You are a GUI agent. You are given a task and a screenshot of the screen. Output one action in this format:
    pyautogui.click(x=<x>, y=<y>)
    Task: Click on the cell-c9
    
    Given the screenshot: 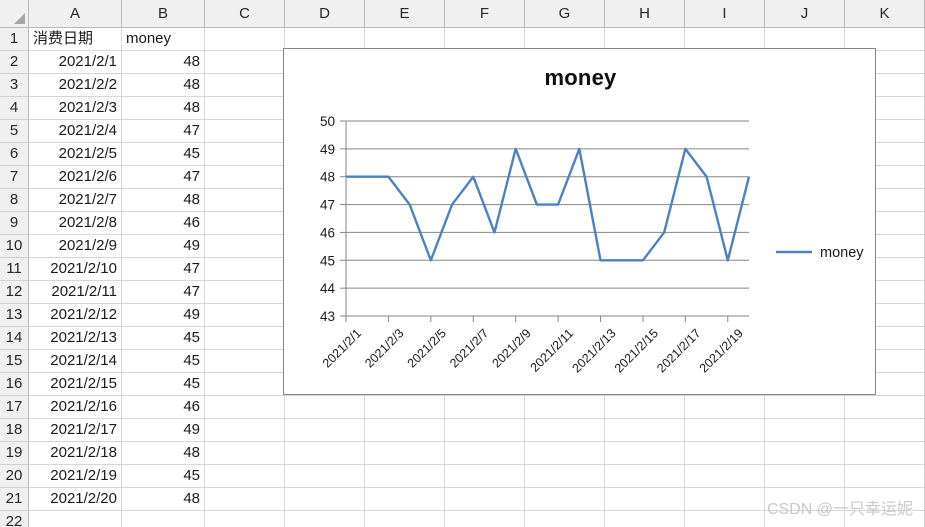 What is the action you would take?
    pyautogui.click(x=245, y=223)
    